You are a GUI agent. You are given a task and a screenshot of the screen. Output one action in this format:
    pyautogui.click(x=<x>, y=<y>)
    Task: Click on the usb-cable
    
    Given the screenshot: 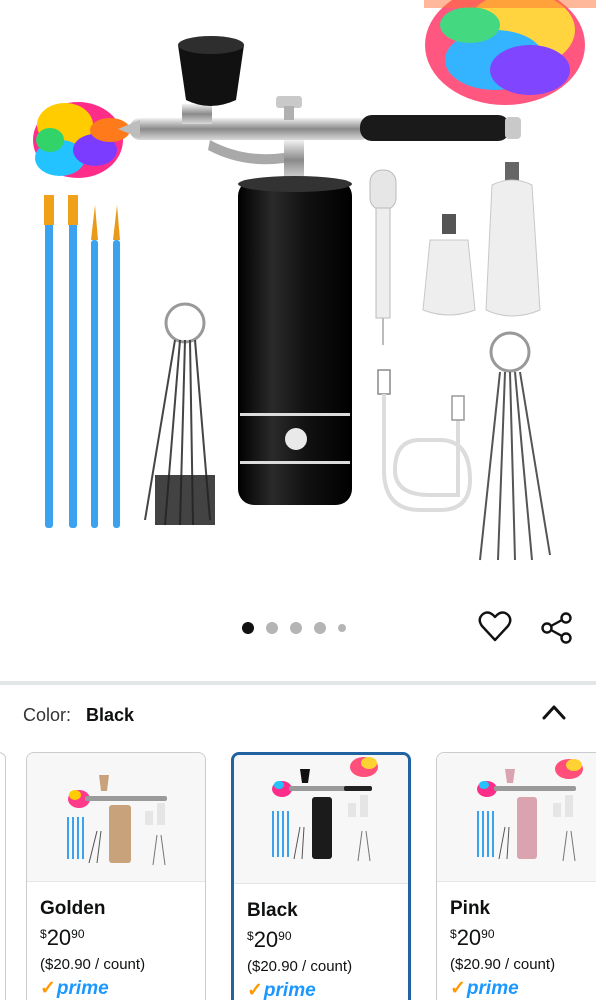 What is the action you would take?
    pyautogui.click(x=425, y=440)
    